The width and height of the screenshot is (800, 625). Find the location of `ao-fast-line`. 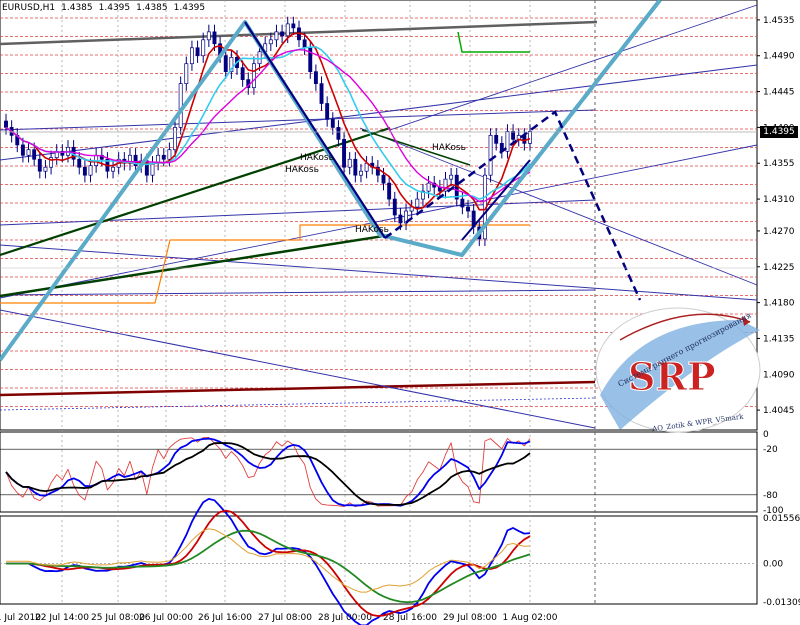

ao-fast-line is located at coordinates (268, 561).